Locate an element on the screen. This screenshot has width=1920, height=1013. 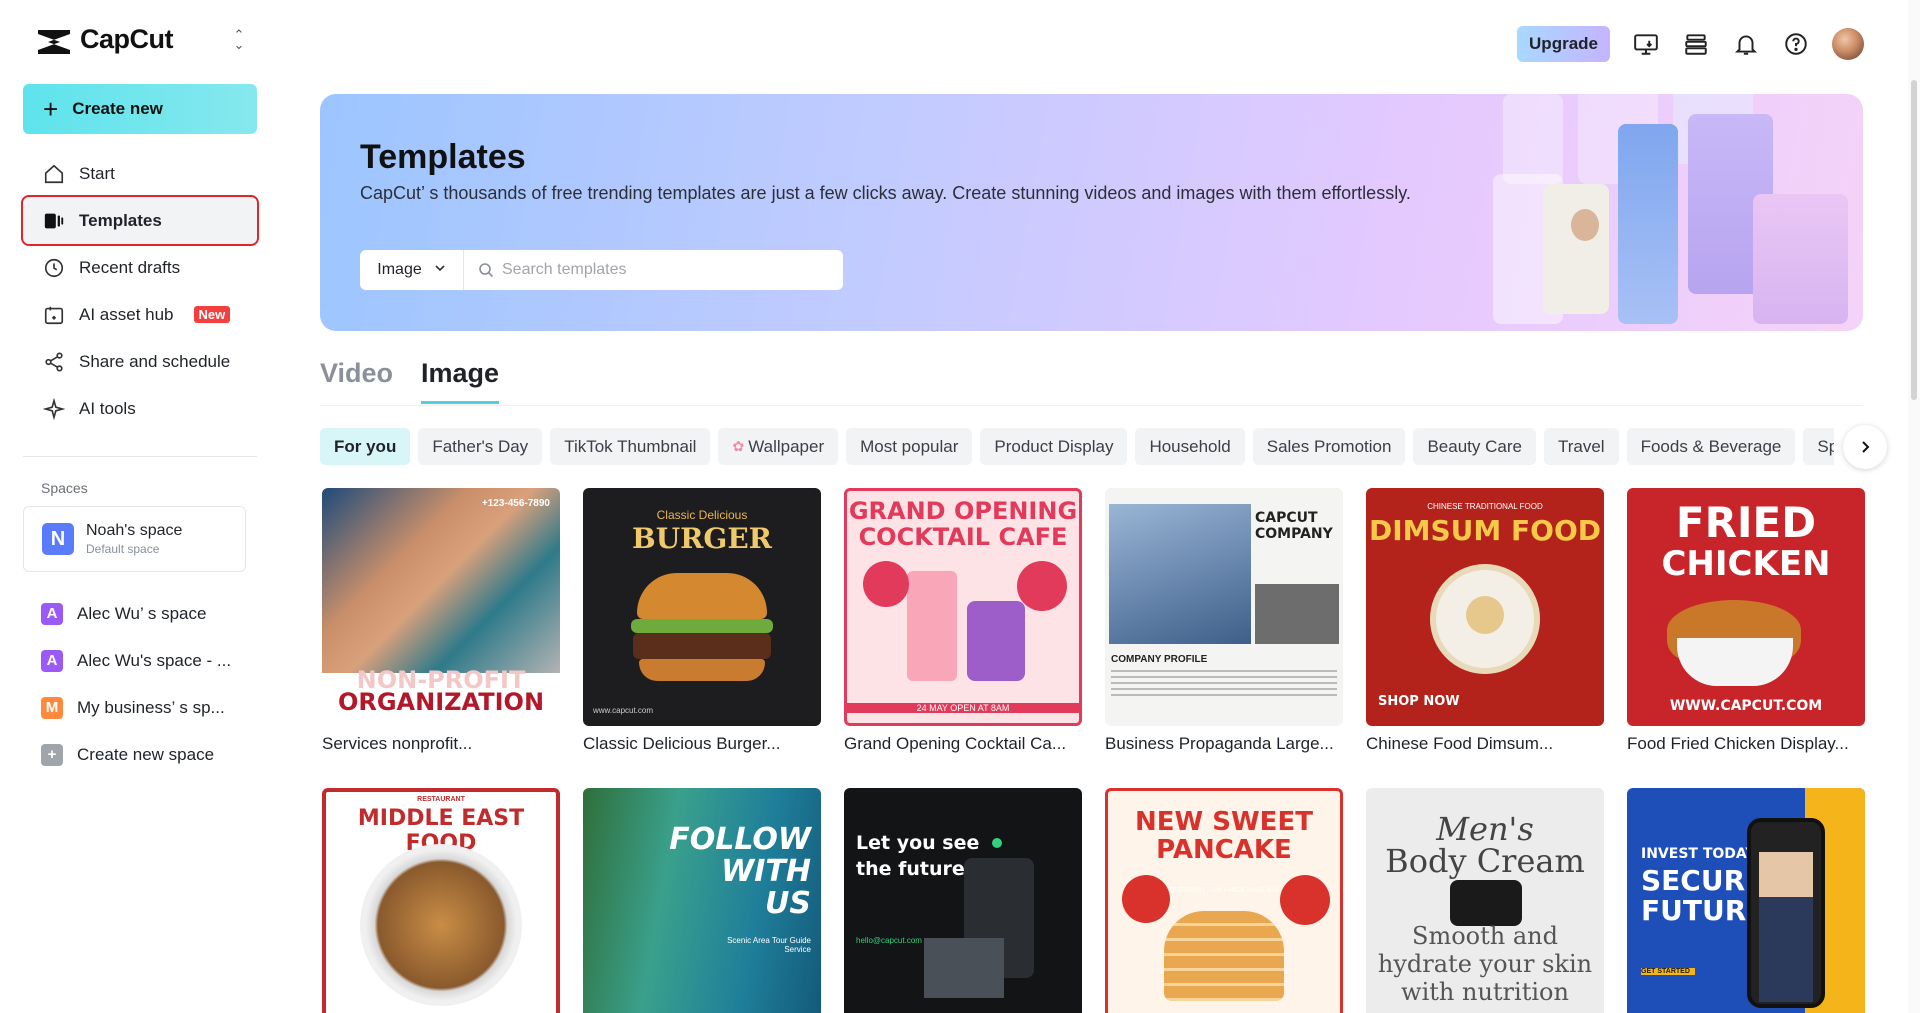
template-thumbnail: INVEST TODAY! SECURE FUTURE GET STARTED is located at coordinates (1746, 900).